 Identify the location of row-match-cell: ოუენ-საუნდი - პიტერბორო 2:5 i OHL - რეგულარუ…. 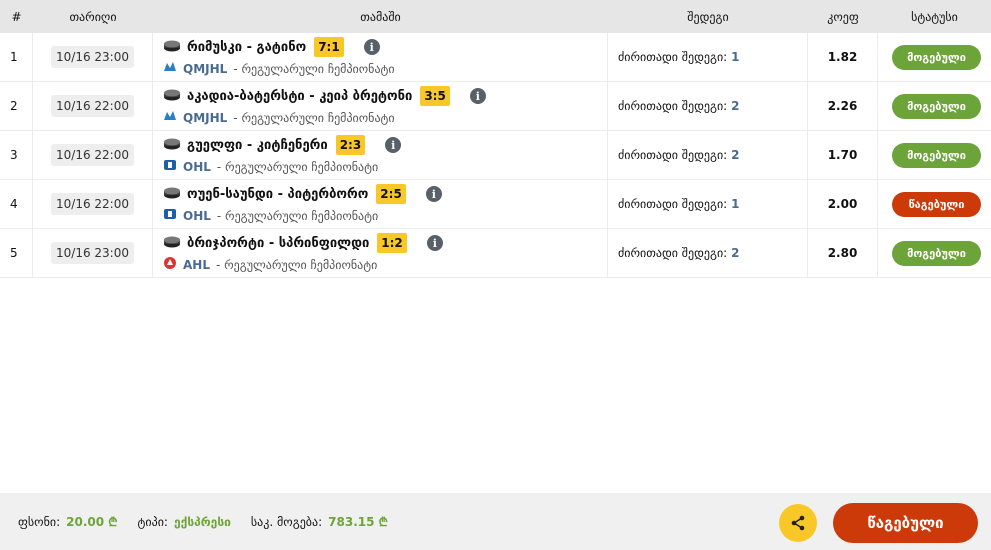
(380, 204).